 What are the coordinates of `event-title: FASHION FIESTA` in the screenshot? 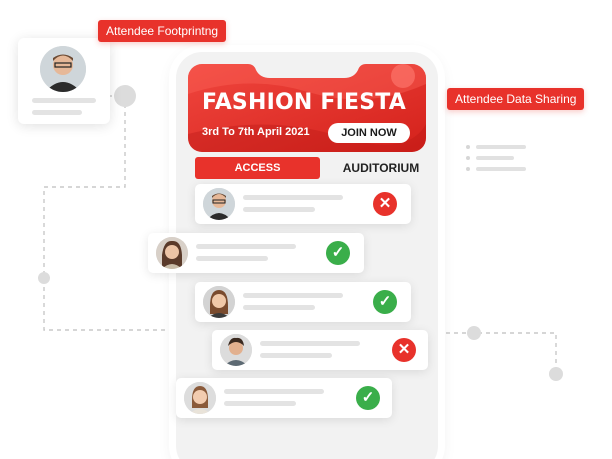 It's located at (304, 102).